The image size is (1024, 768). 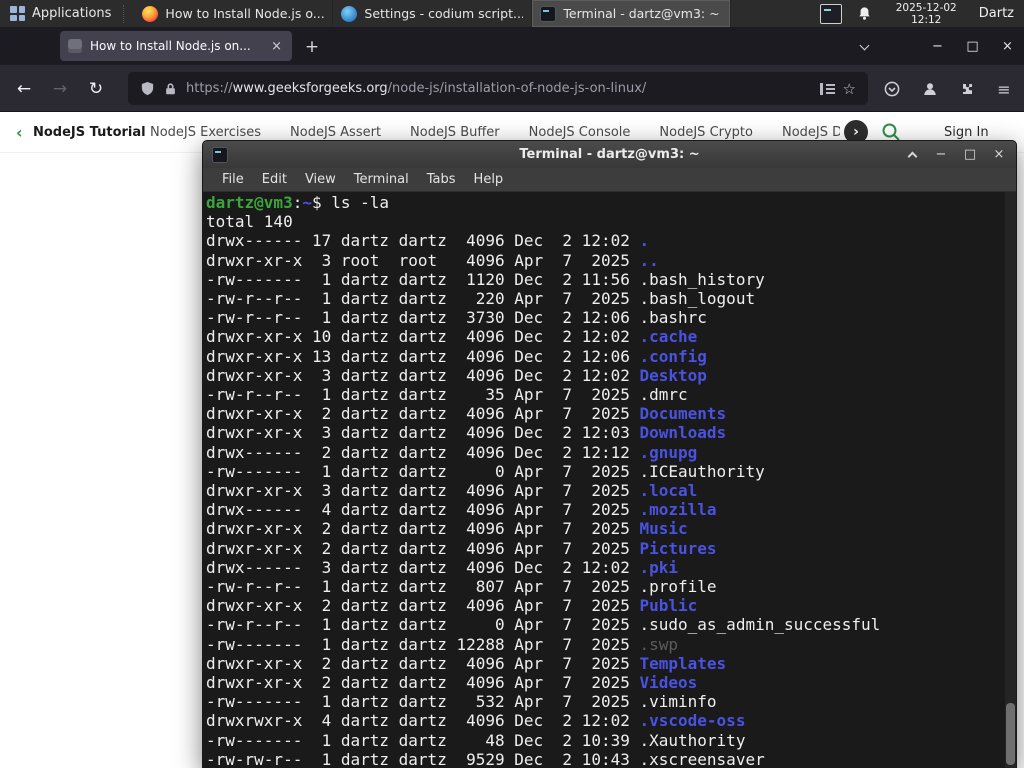 What do you see at coordinates (609, 180) in the screenshot?
I see `terminal-menubar: File Edit View Terminal Tabs Help` at bounding box center [609, 180].